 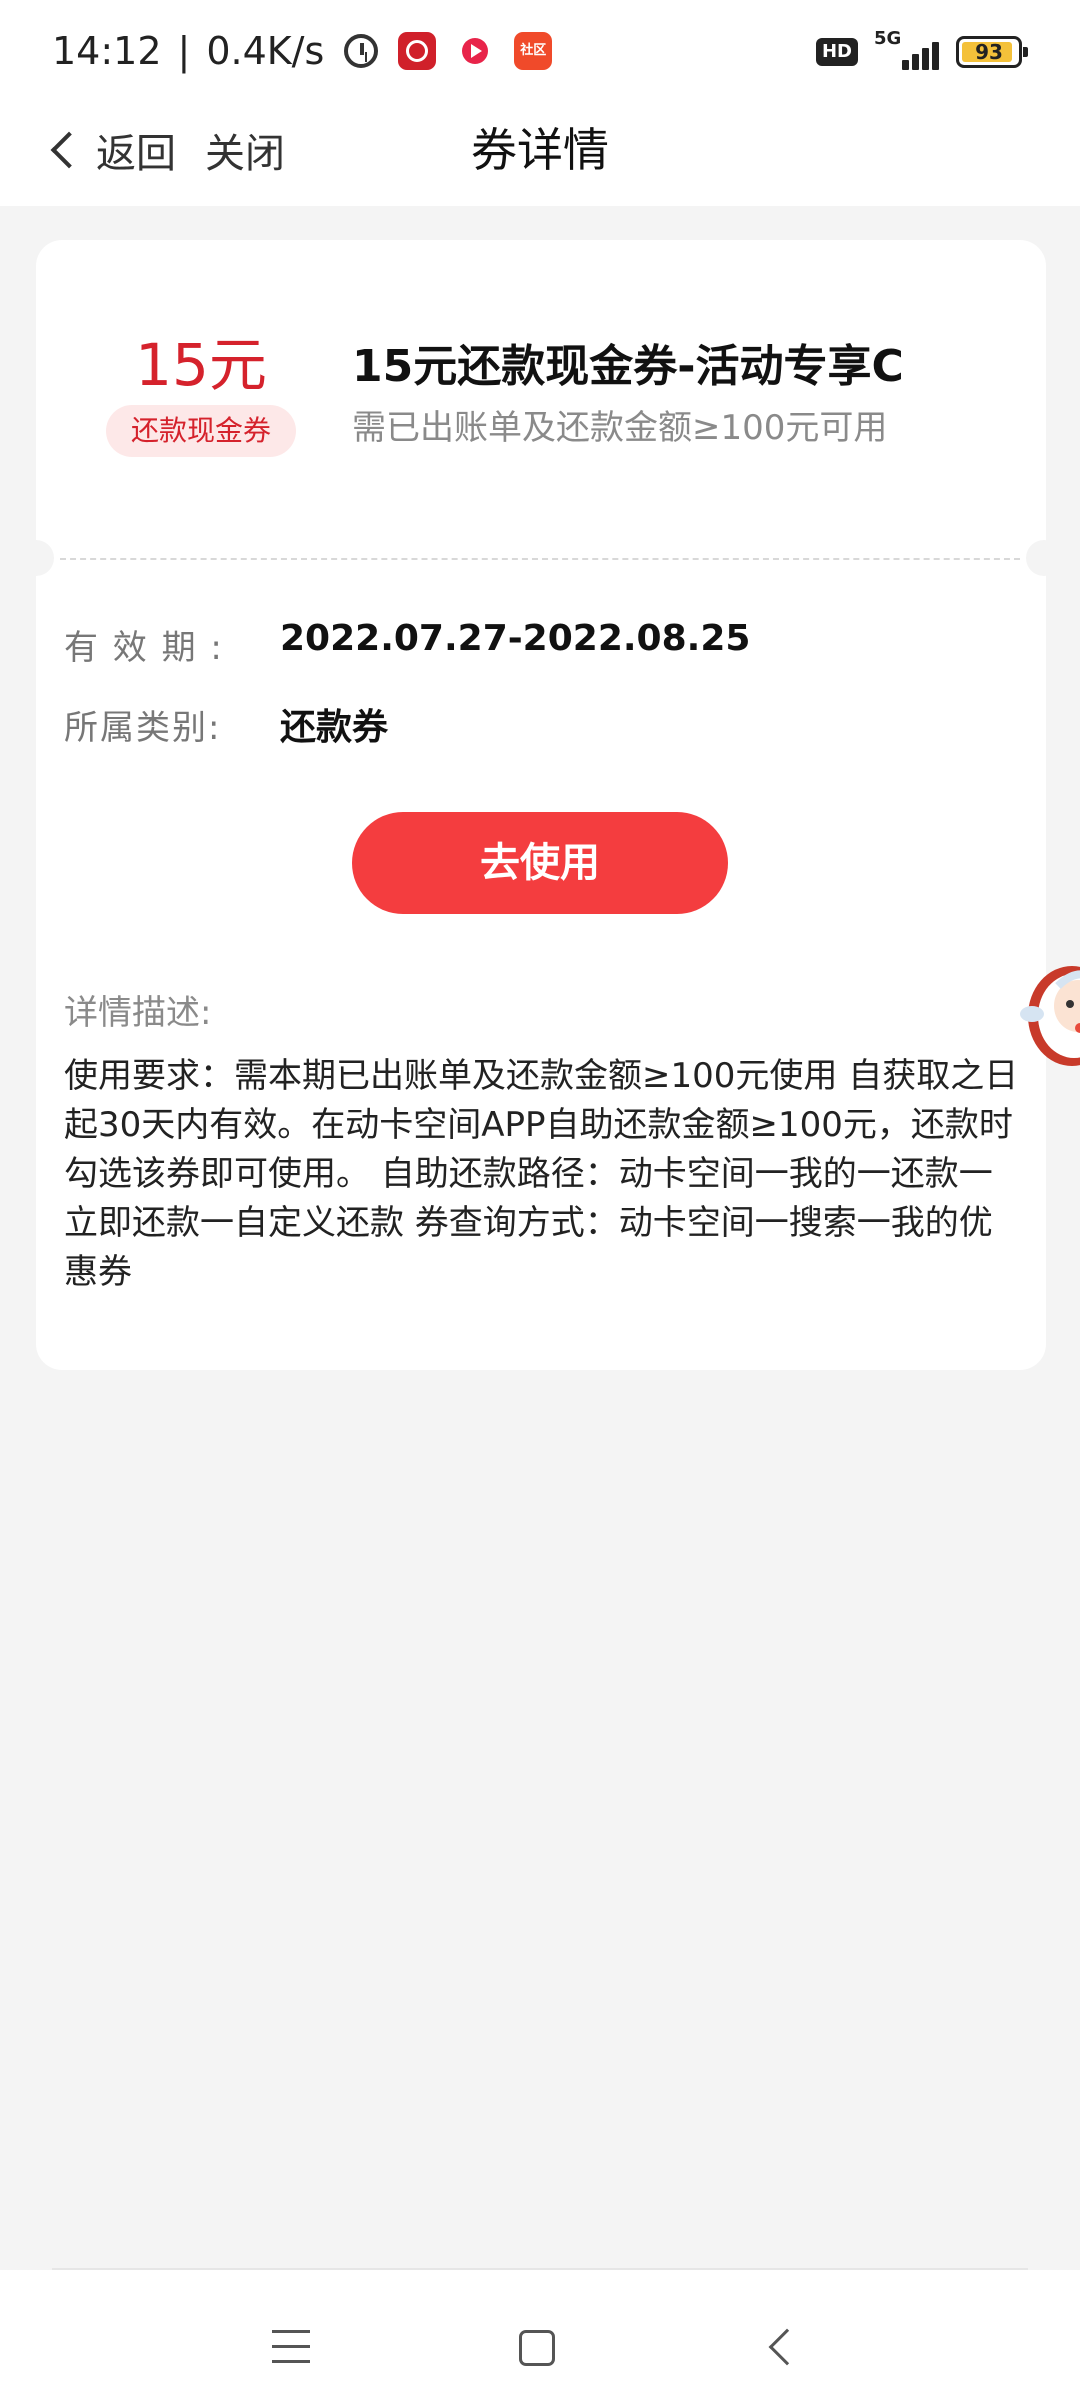 What do you see at coordinates (201, 365) in the screenshot?
I see `coupon-amount: 15元` at bounding box center [201, 365].